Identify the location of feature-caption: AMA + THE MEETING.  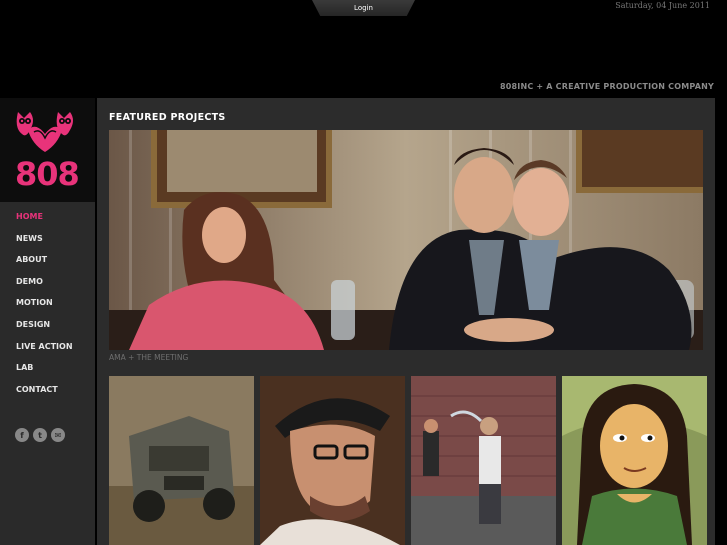
(149, 357).